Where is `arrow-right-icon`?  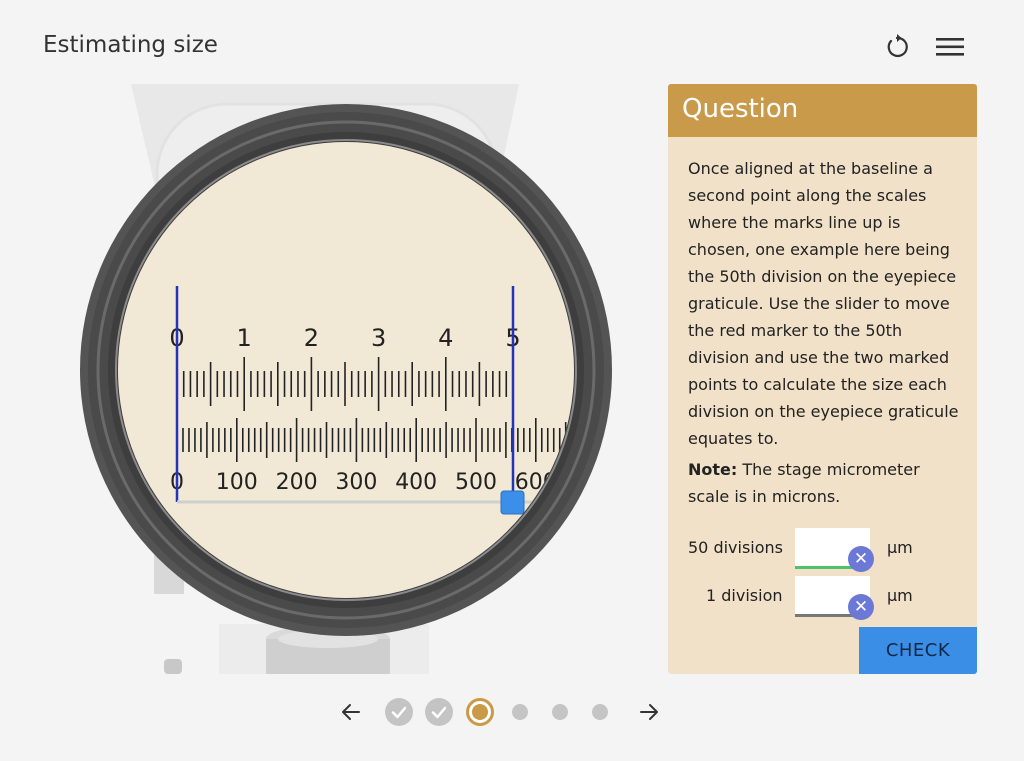 arrow-right-icon is located at coordinates (649, 712).